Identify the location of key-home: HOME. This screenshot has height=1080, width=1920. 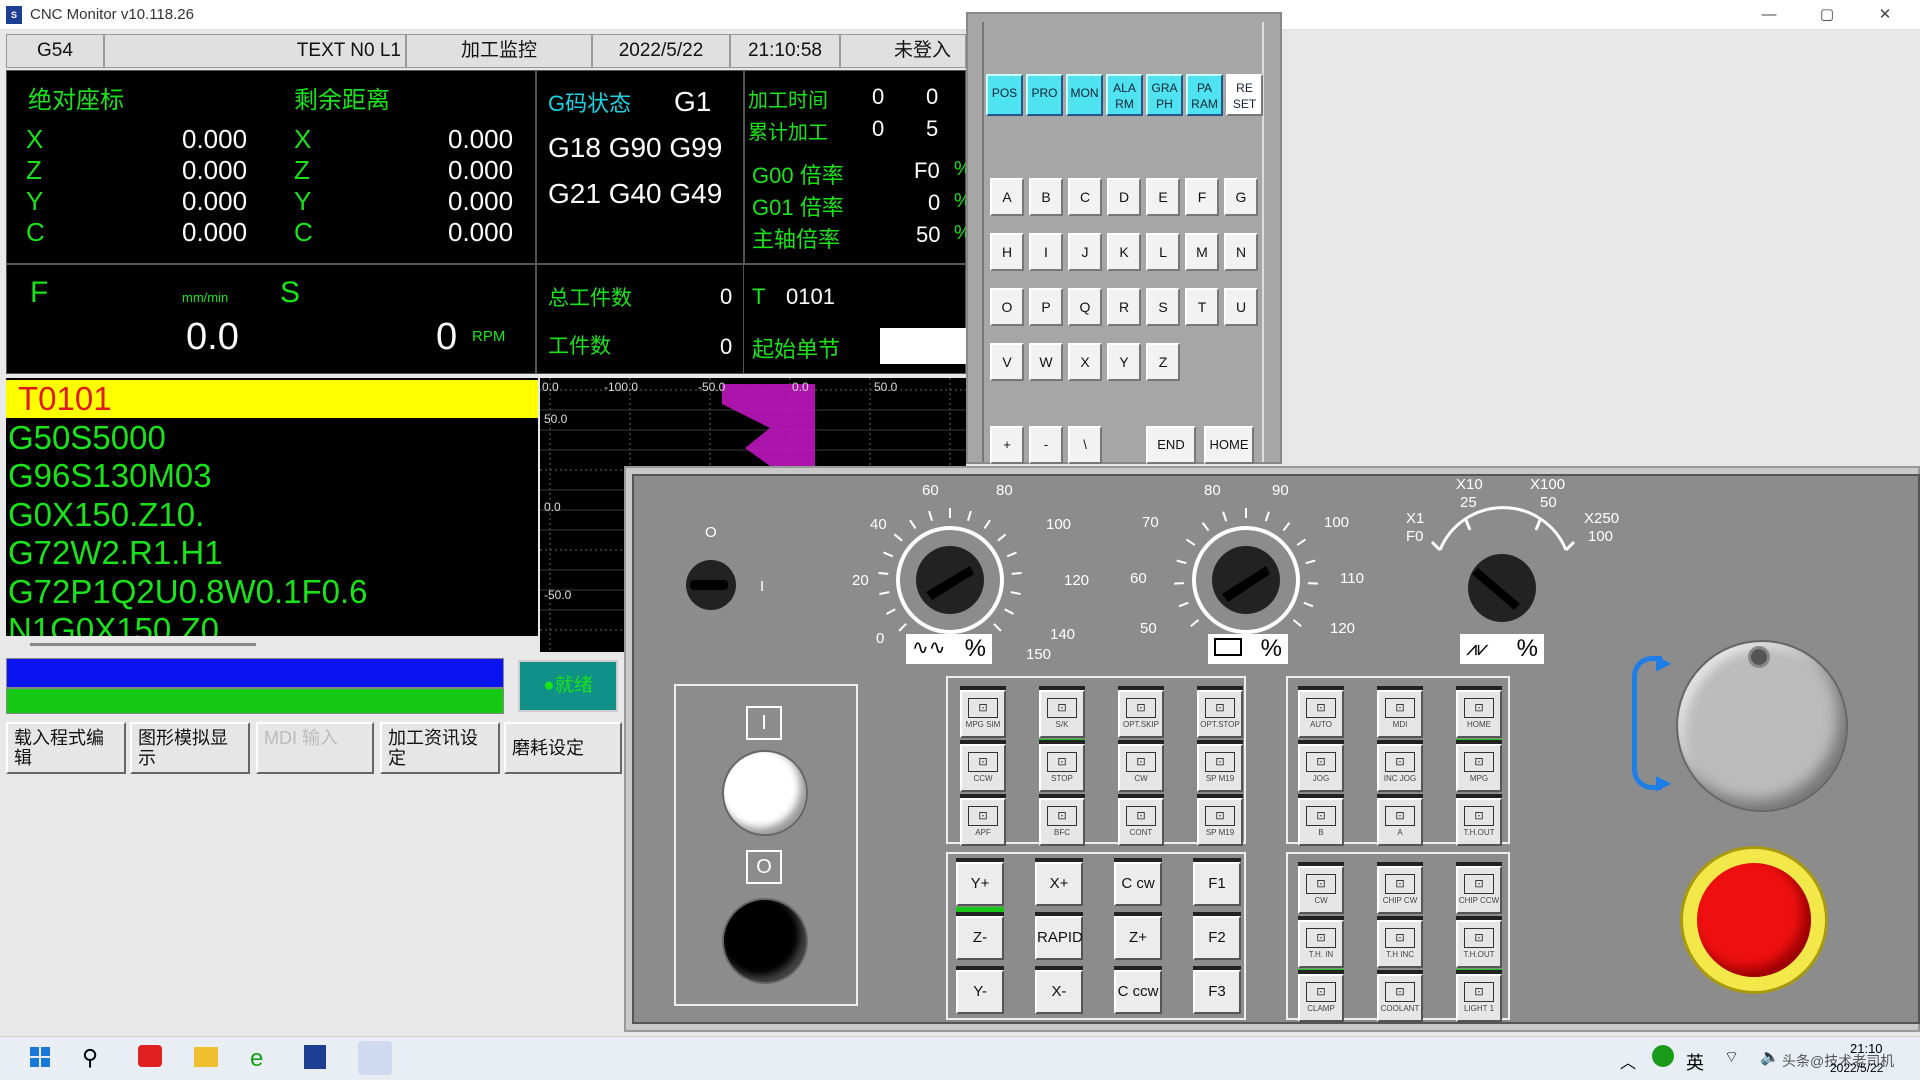
(1229, 445).